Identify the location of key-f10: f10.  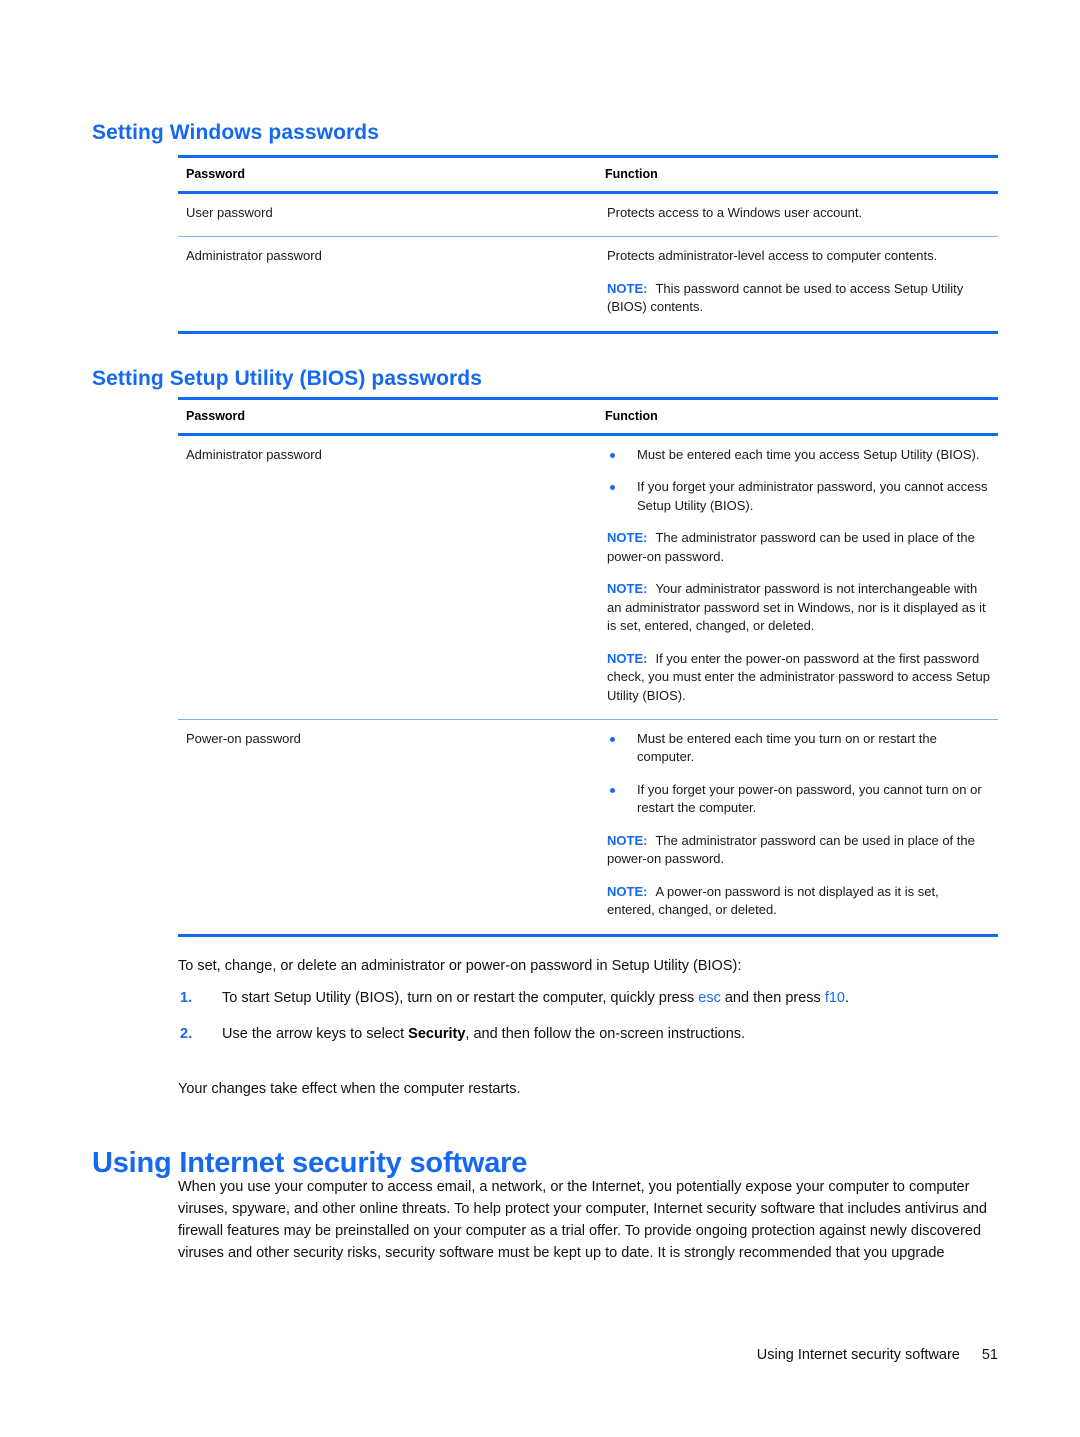
(835, 998).